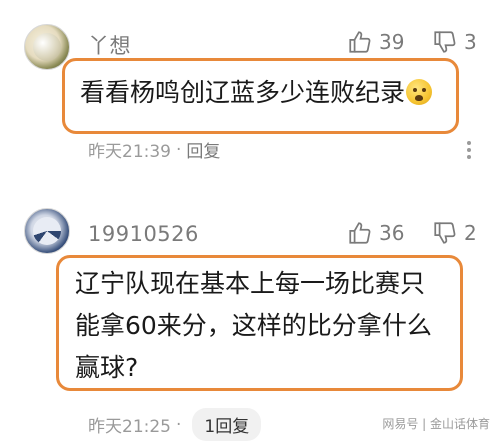 This screenshot has width=500, height=441. What do you see at coordinates (129, 427) in the screenshot?
I see `comment-time: 昨天21:25` at bounding box center [129, 427].